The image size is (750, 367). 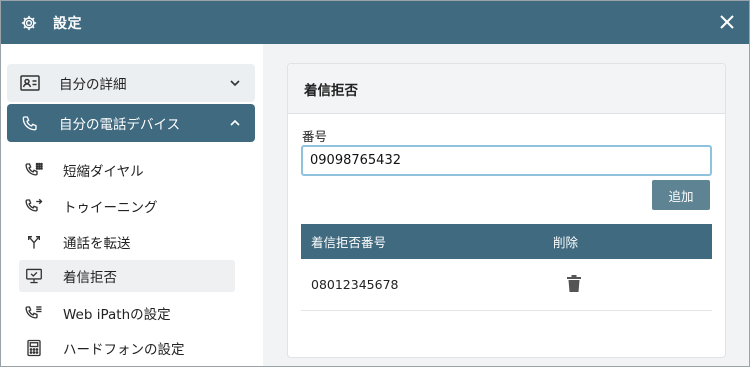 What do you see at coordinates (506, 241) in the screenshot?
I see `table-header: 着信拒否番号 削除` at bounding box center [506, 241].